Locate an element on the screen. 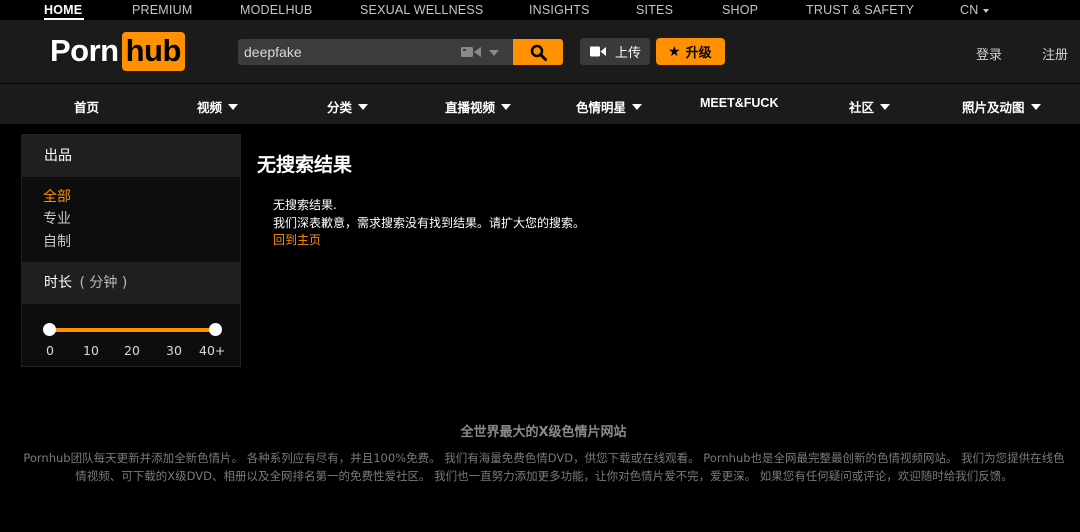  upload-label: 上传 is located at coordinates (628, 53).